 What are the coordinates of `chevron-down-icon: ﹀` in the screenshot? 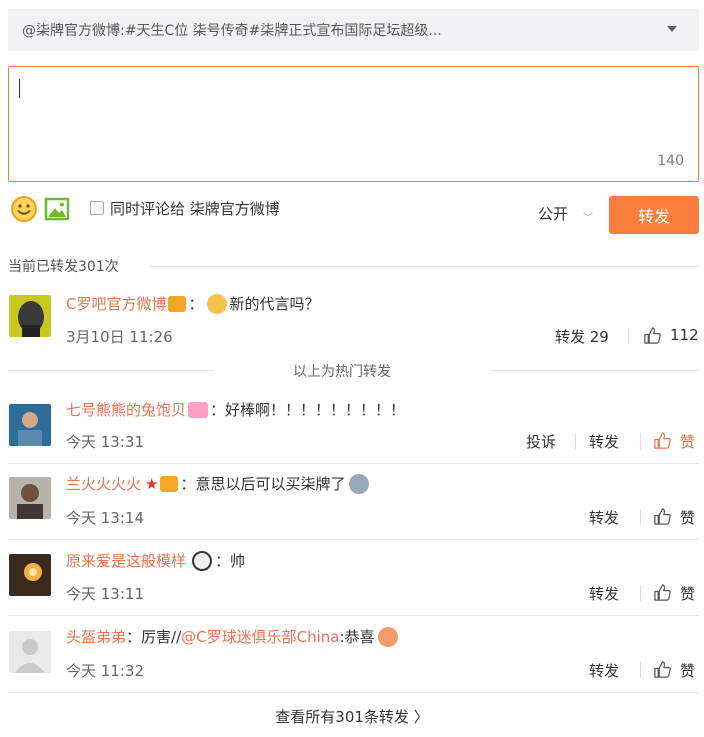 It's located at (588, 216).